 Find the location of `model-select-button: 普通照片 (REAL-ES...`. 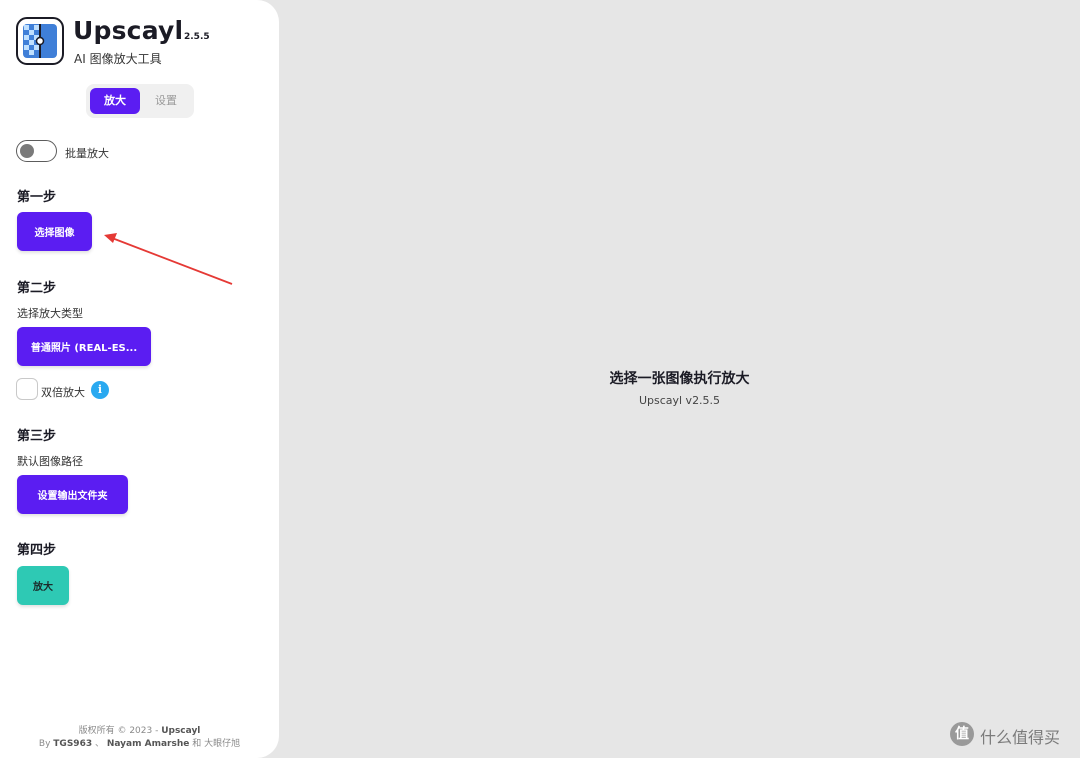

model-select-button: 普通照片 (REAL-ES... is located at coordinates (84, 346).